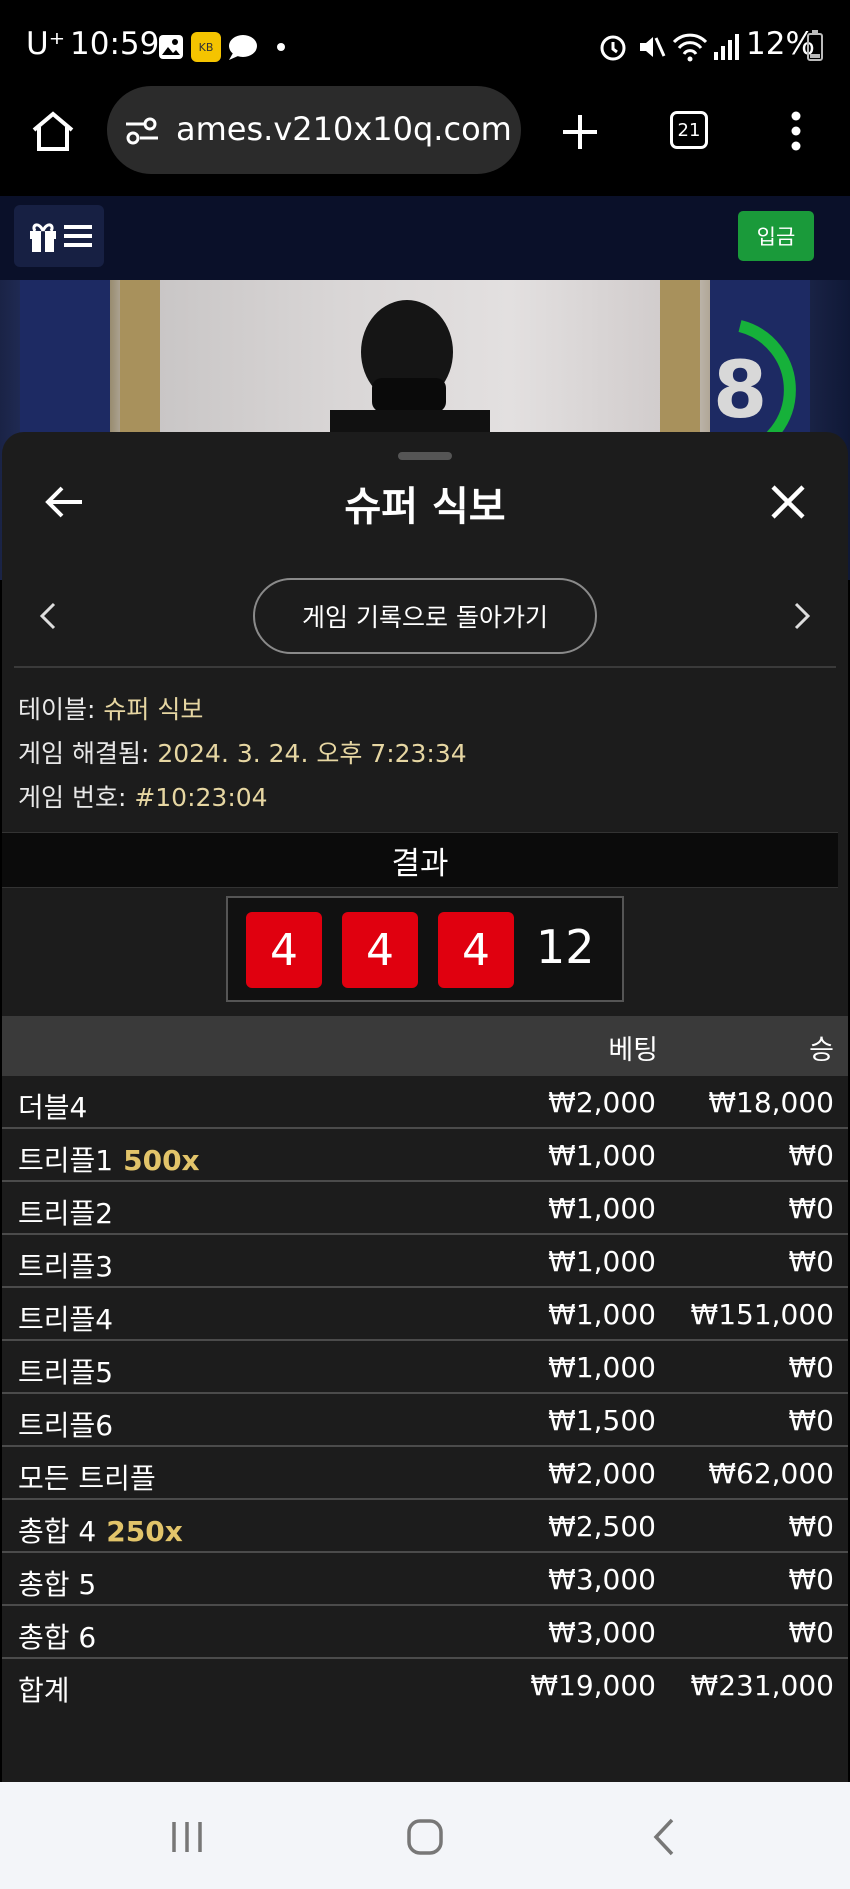  Describe the element at coordinates (425, 1208) in the screenshot. I see `table-row: 트리플2 ₩1,000 ₩0` at that location.